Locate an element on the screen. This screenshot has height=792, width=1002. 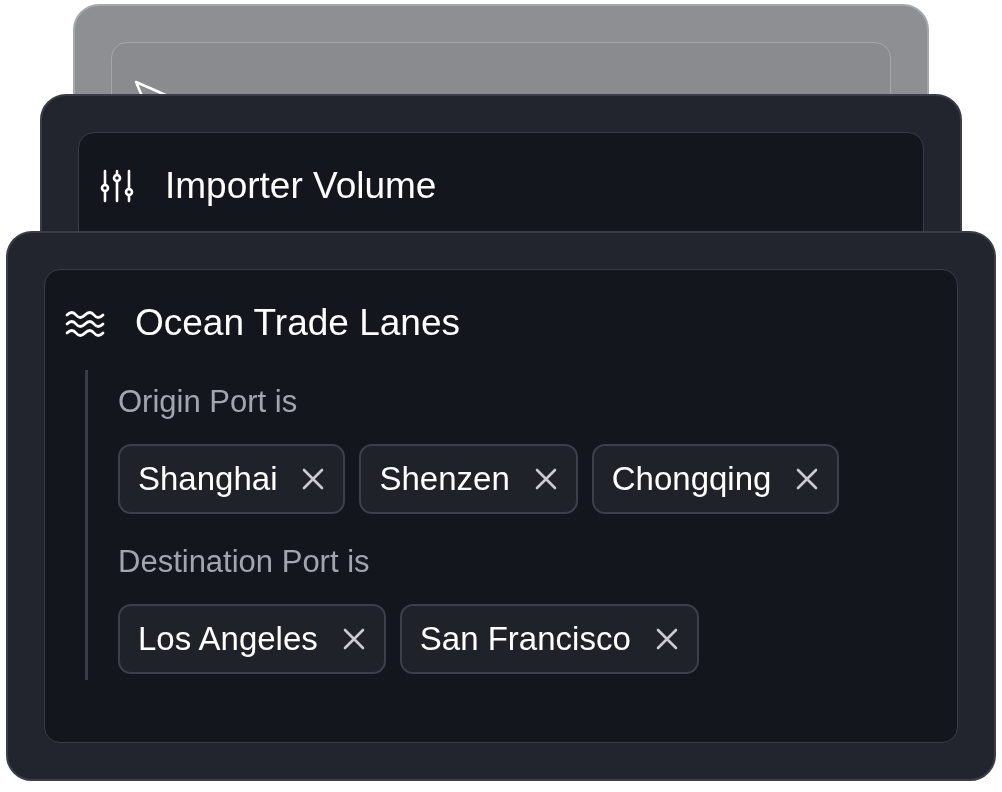
chip-label: Chongqing is located at coordinates (691, 479).